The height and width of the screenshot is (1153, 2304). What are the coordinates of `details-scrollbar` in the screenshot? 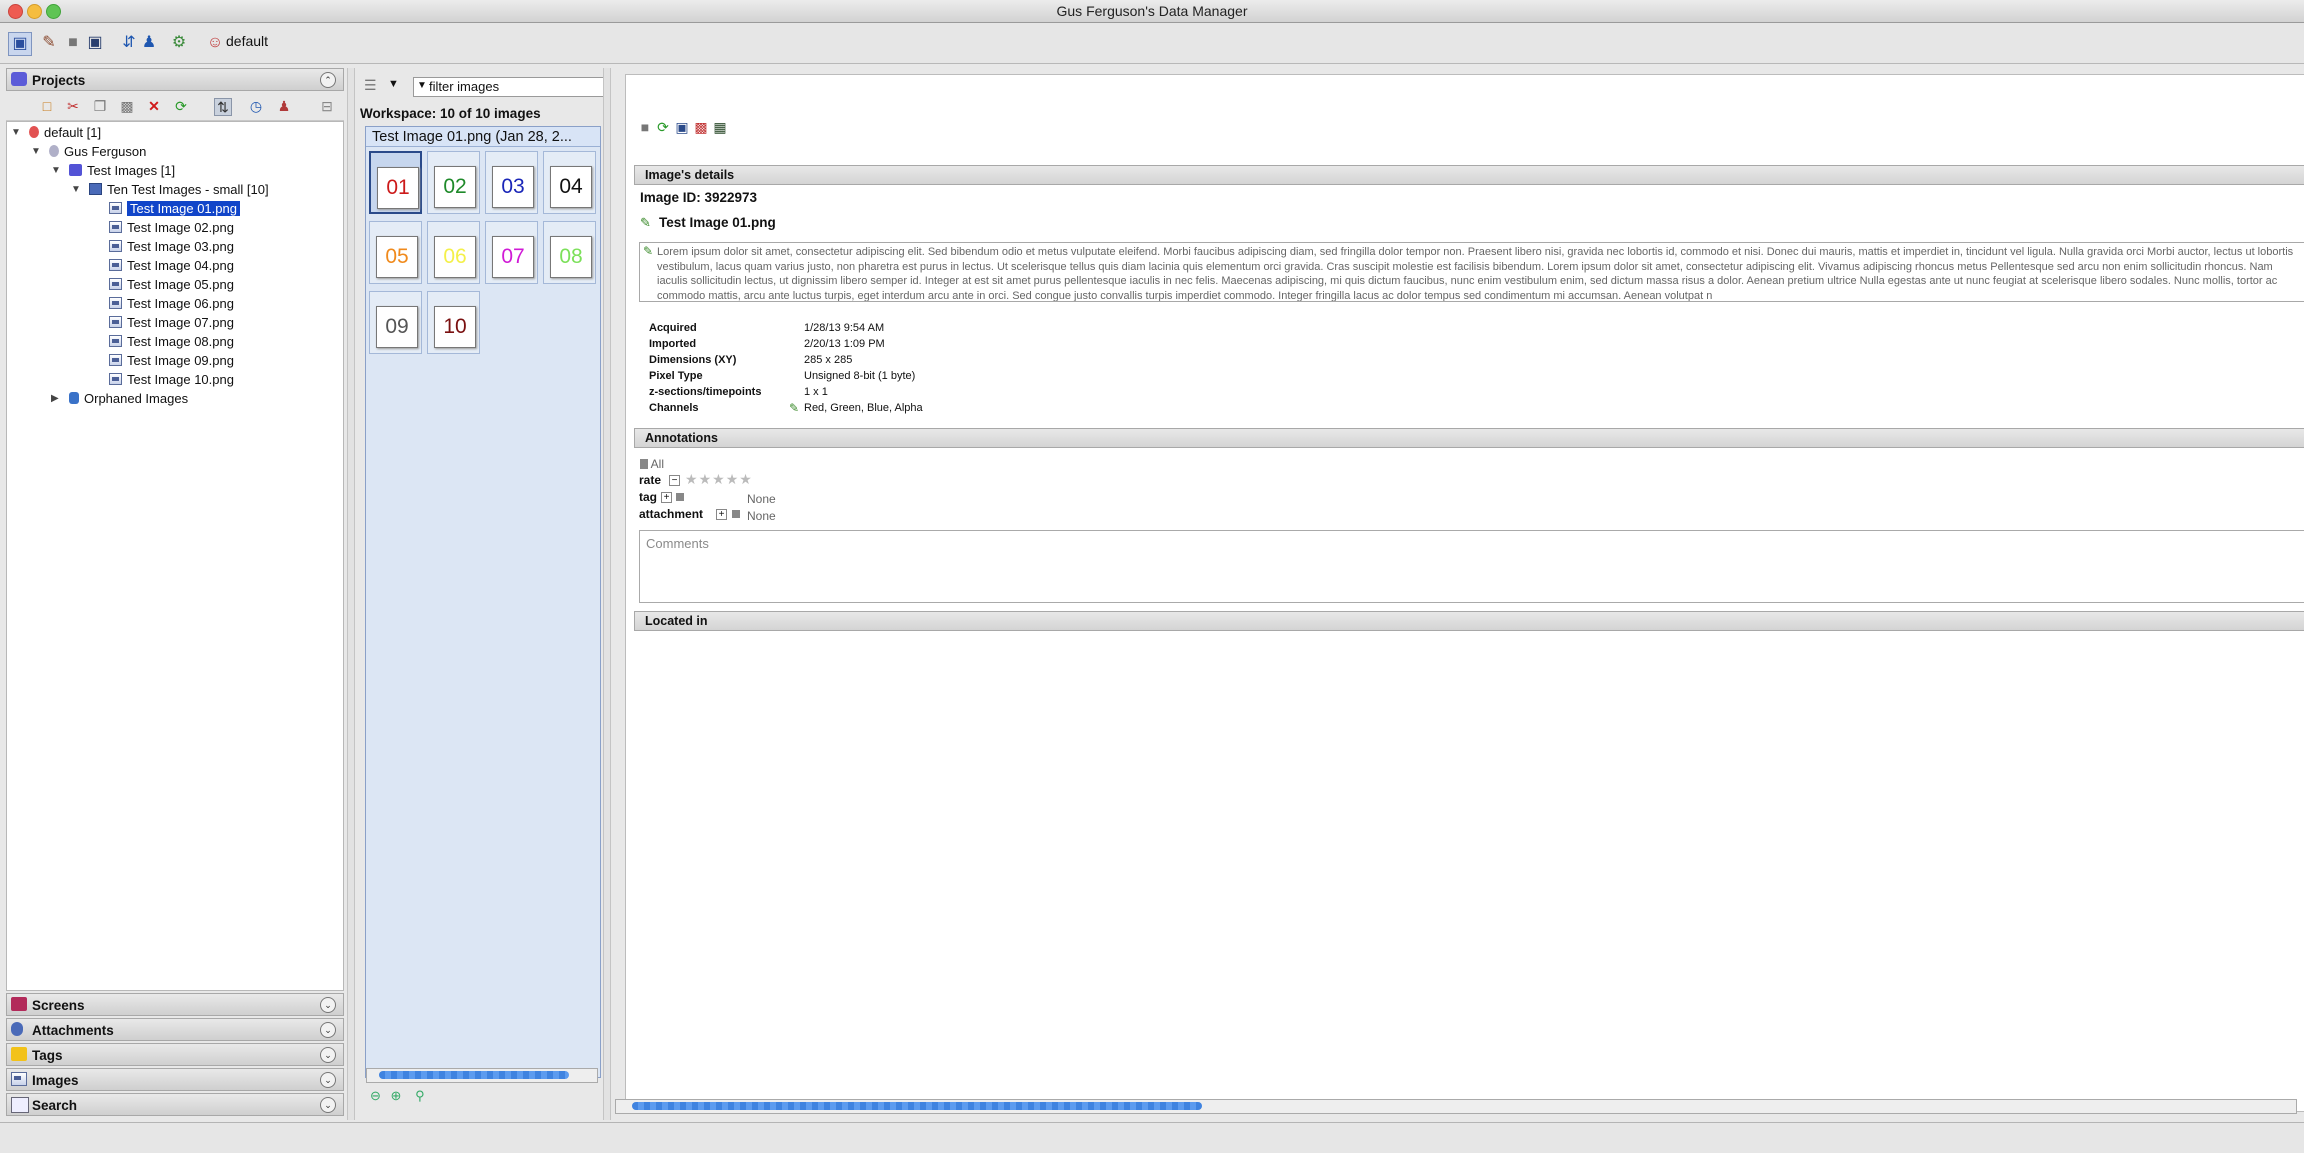 It's located at (1456, 1106).